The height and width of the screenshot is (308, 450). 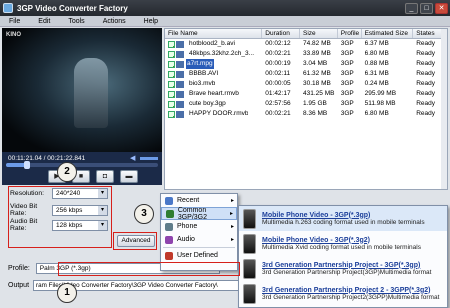 What do you see at coordinates (444, 109) in the screenshot?
I see `file-list-scrollbar` at bounding box center [444, 109].